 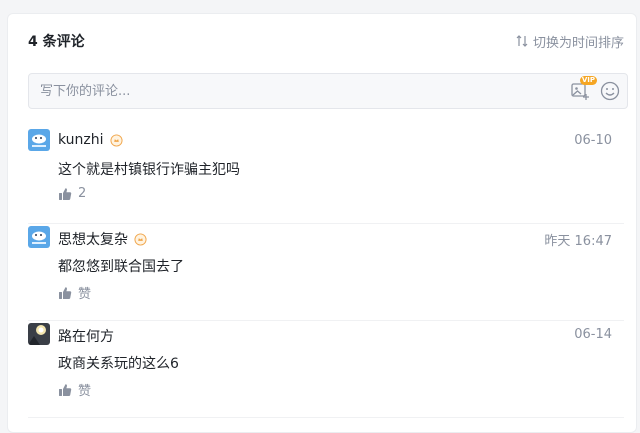 I want to click on user-name: 路在何方, so click(x=86, y=337).